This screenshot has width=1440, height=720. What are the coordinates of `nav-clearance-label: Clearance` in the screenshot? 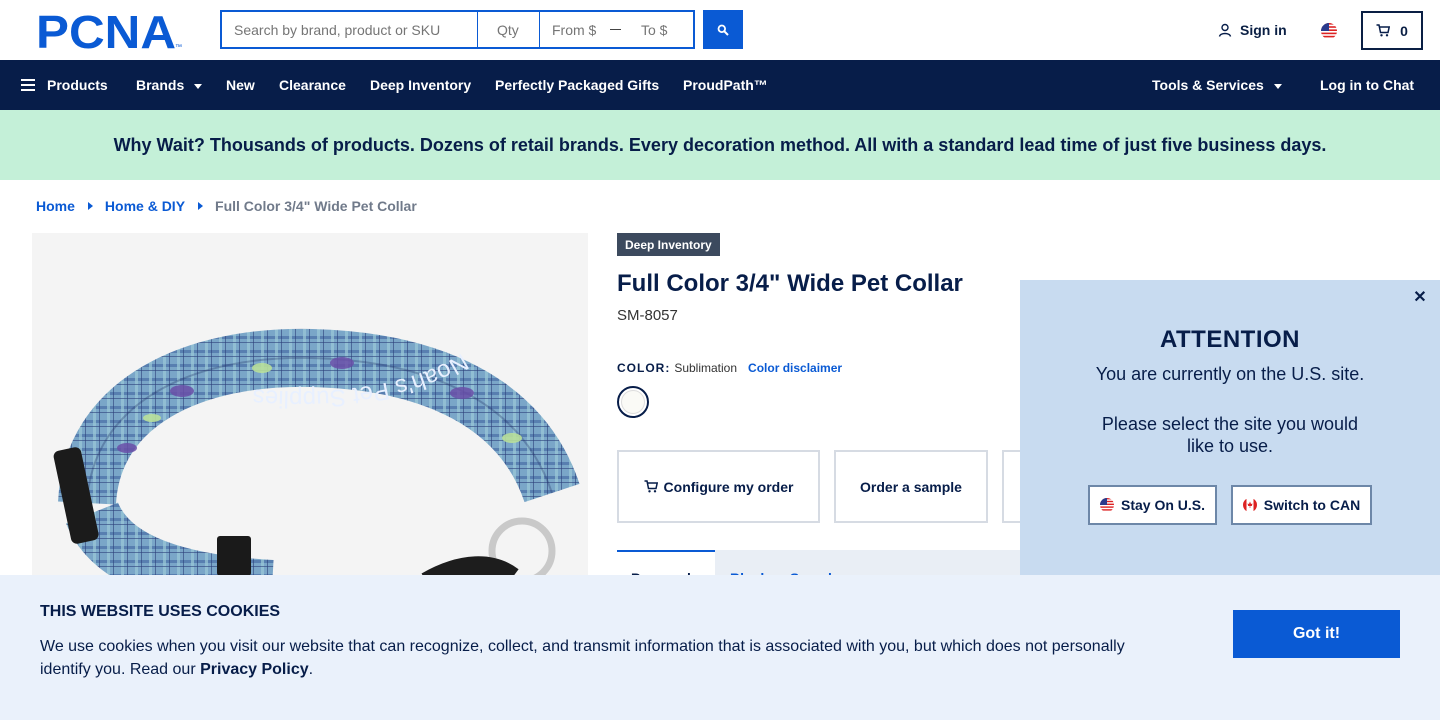 It's located at (312, 85).